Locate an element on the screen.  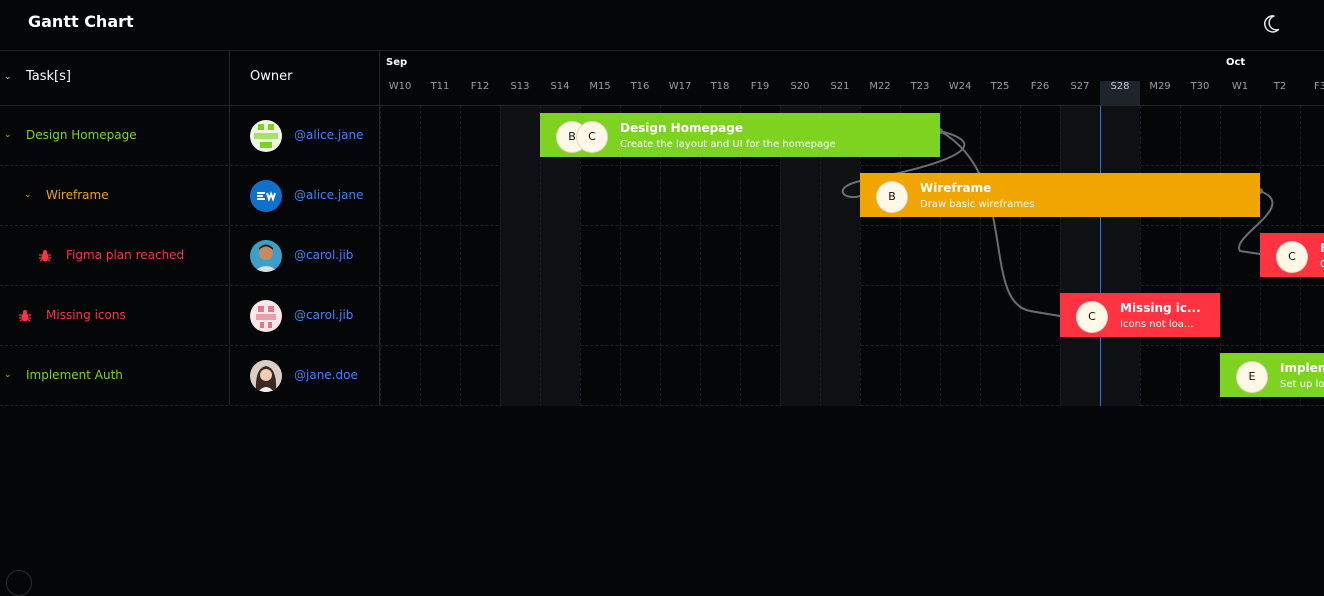
day-label: S21 is located at coordinates (840, 86).